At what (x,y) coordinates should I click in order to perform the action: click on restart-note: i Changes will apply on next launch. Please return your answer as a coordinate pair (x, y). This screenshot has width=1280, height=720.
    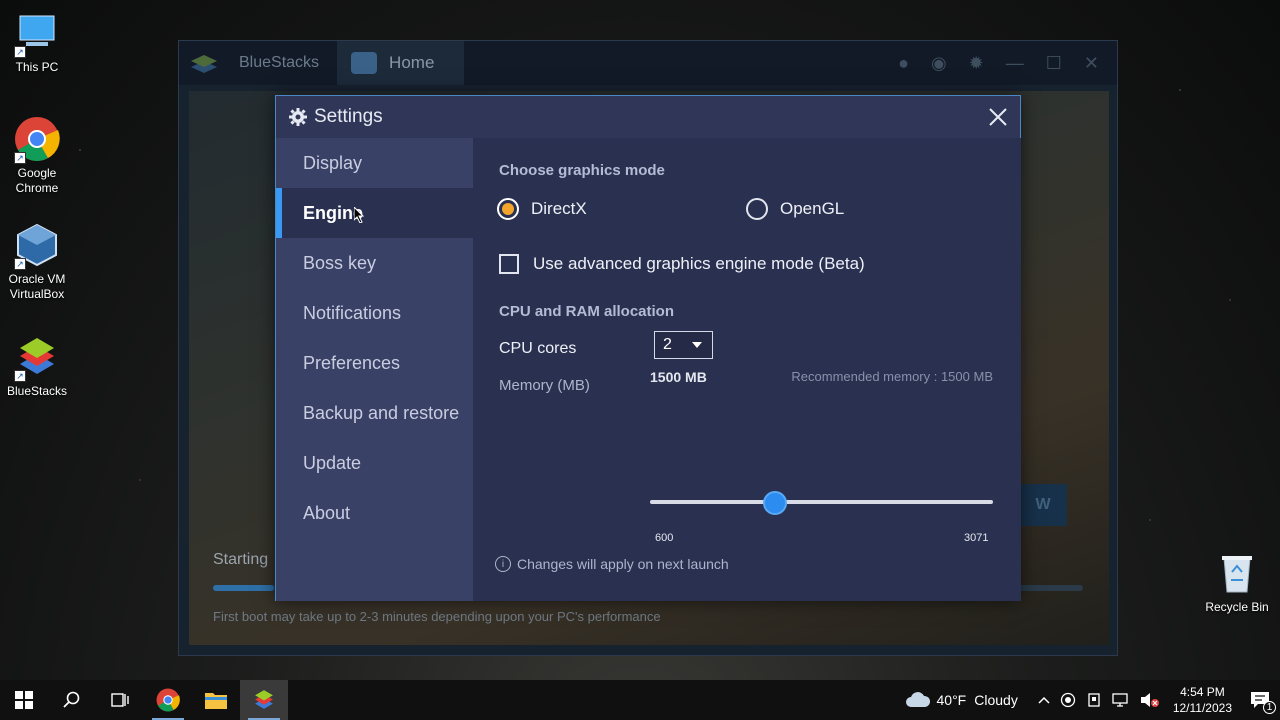
    Looking at the image, I should click on (612, 564).